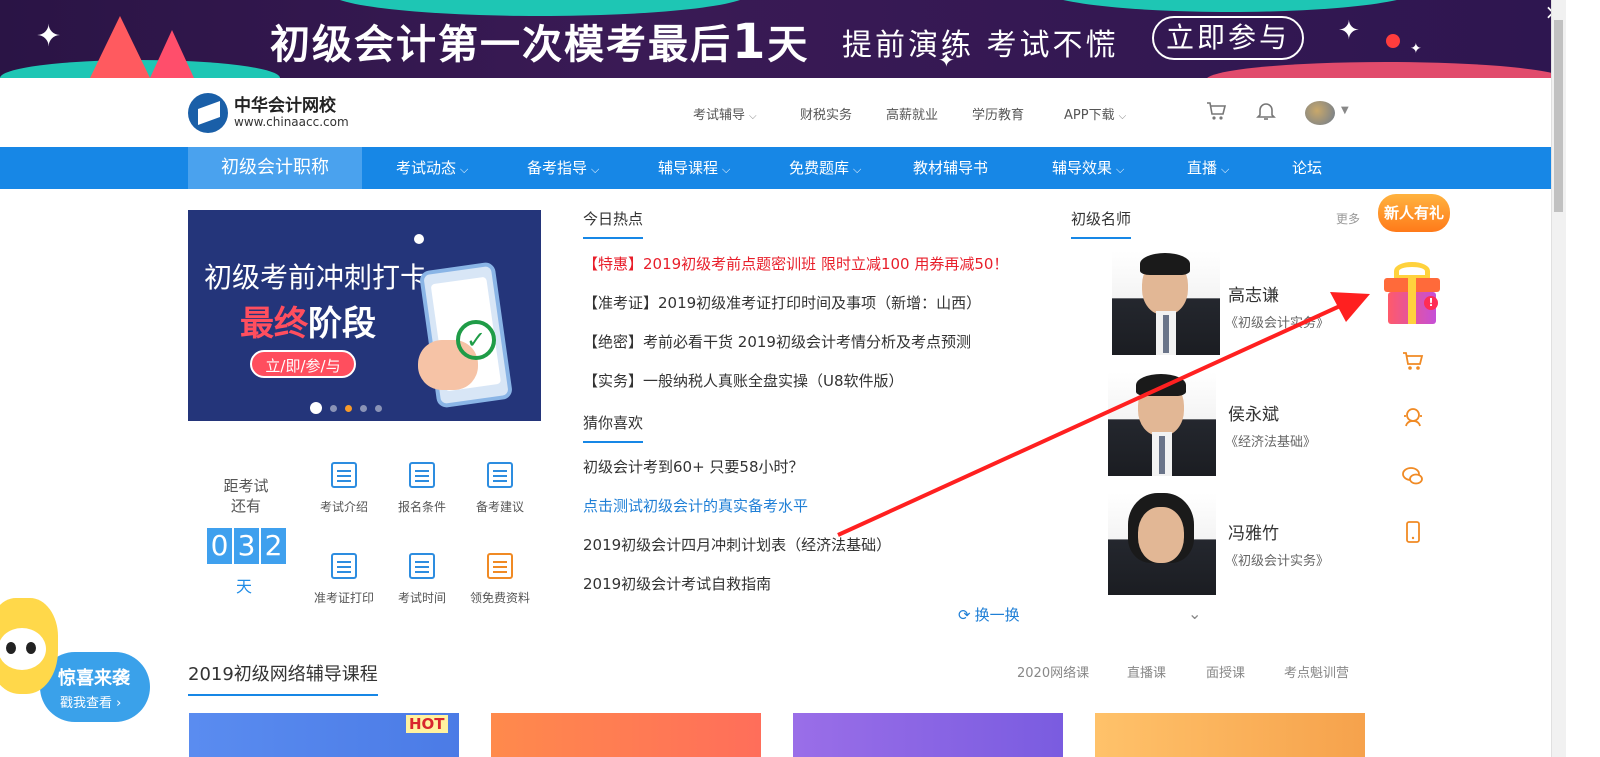  What do you see at coordinates (422, 475) in the screenshot?
I see `edit-form-icon` at bounding box center [422, 475].